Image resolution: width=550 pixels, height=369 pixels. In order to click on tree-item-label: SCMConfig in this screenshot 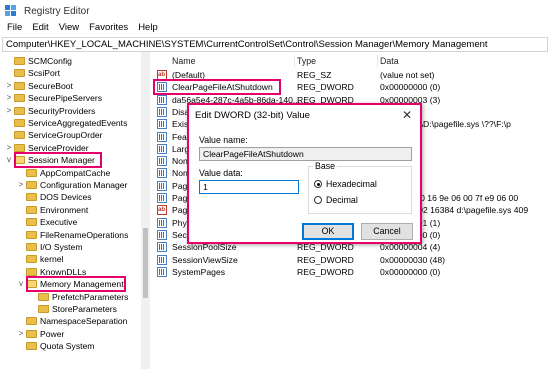, I will do `click(50, 61)`.